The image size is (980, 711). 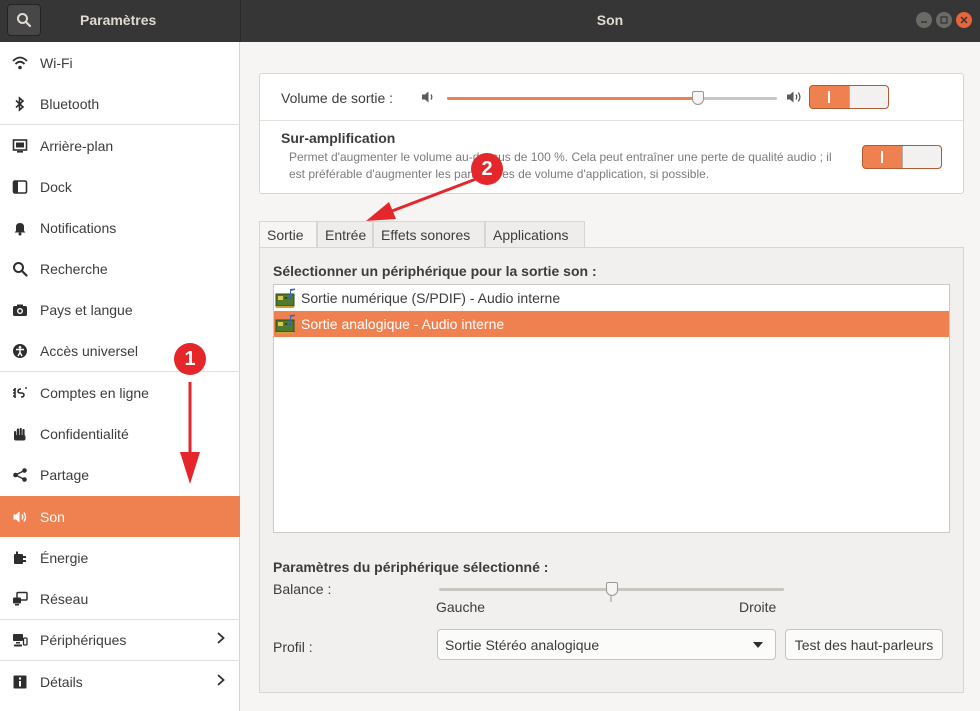 What do you see at coordinates (56, 62) in the screenshot?
I see `sidebar-item-label: Wi-Fi` at bounding box center [56, 62].